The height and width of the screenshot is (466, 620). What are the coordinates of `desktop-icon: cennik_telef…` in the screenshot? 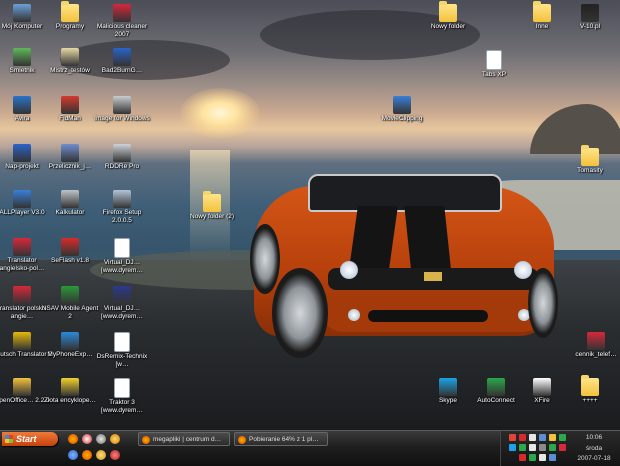 It's located at (593, 356).